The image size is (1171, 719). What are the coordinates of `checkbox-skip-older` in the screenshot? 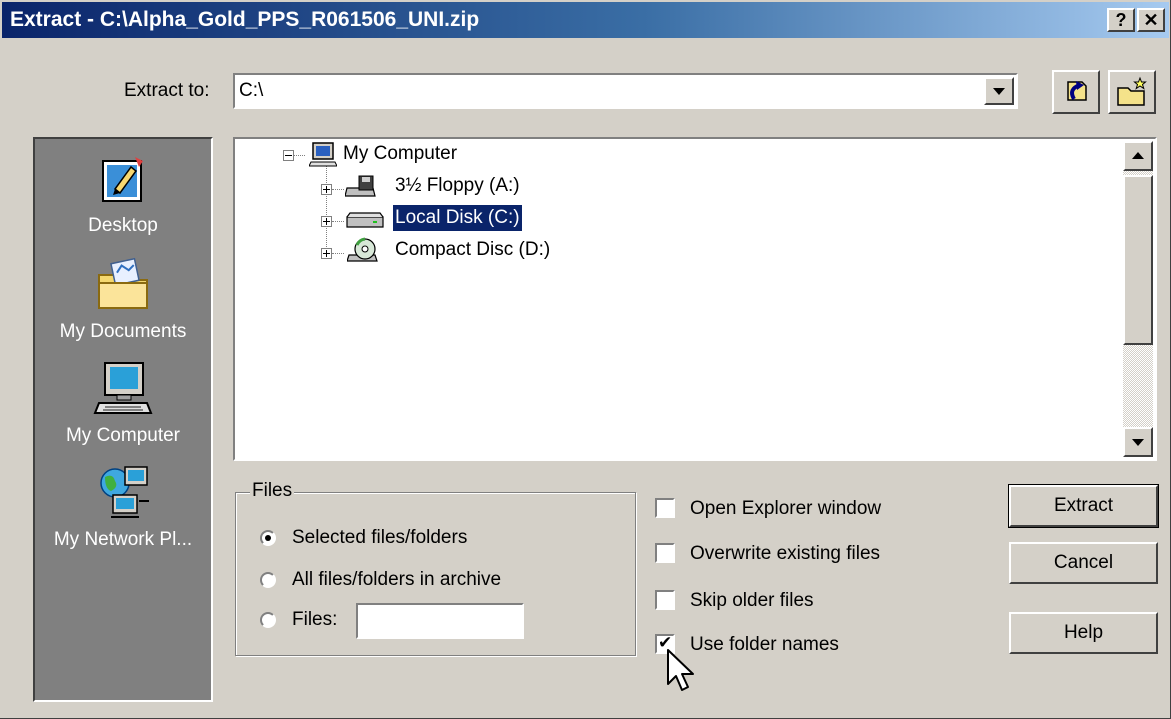 It's located at (665, 600).